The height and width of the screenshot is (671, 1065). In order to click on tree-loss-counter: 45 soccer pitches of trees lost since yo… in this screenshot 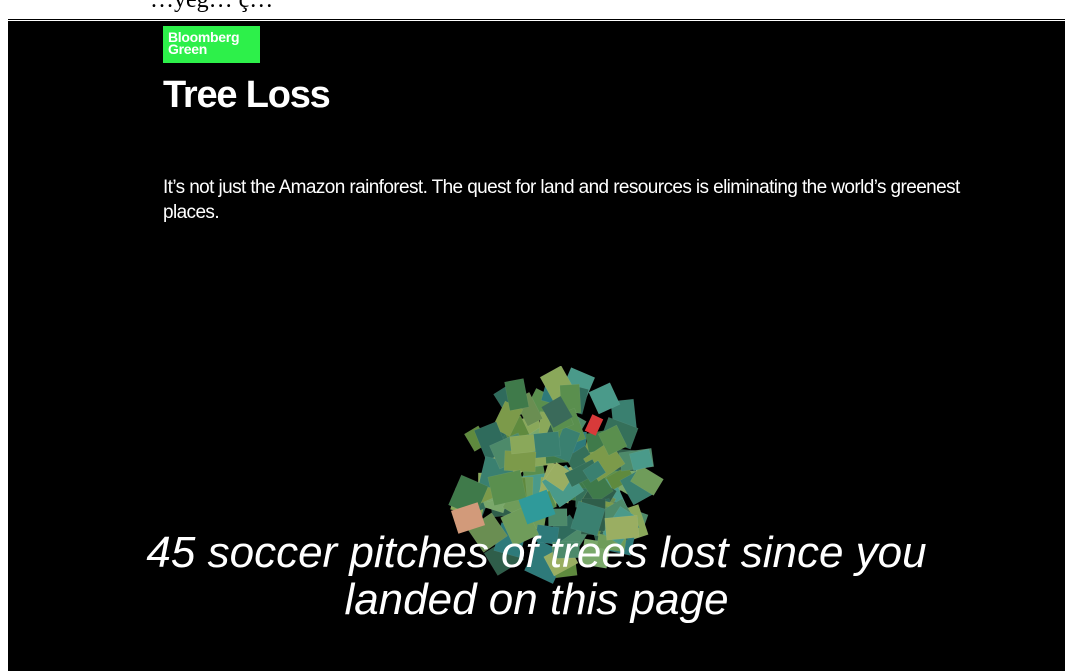, I will do `click(536, 576)`.